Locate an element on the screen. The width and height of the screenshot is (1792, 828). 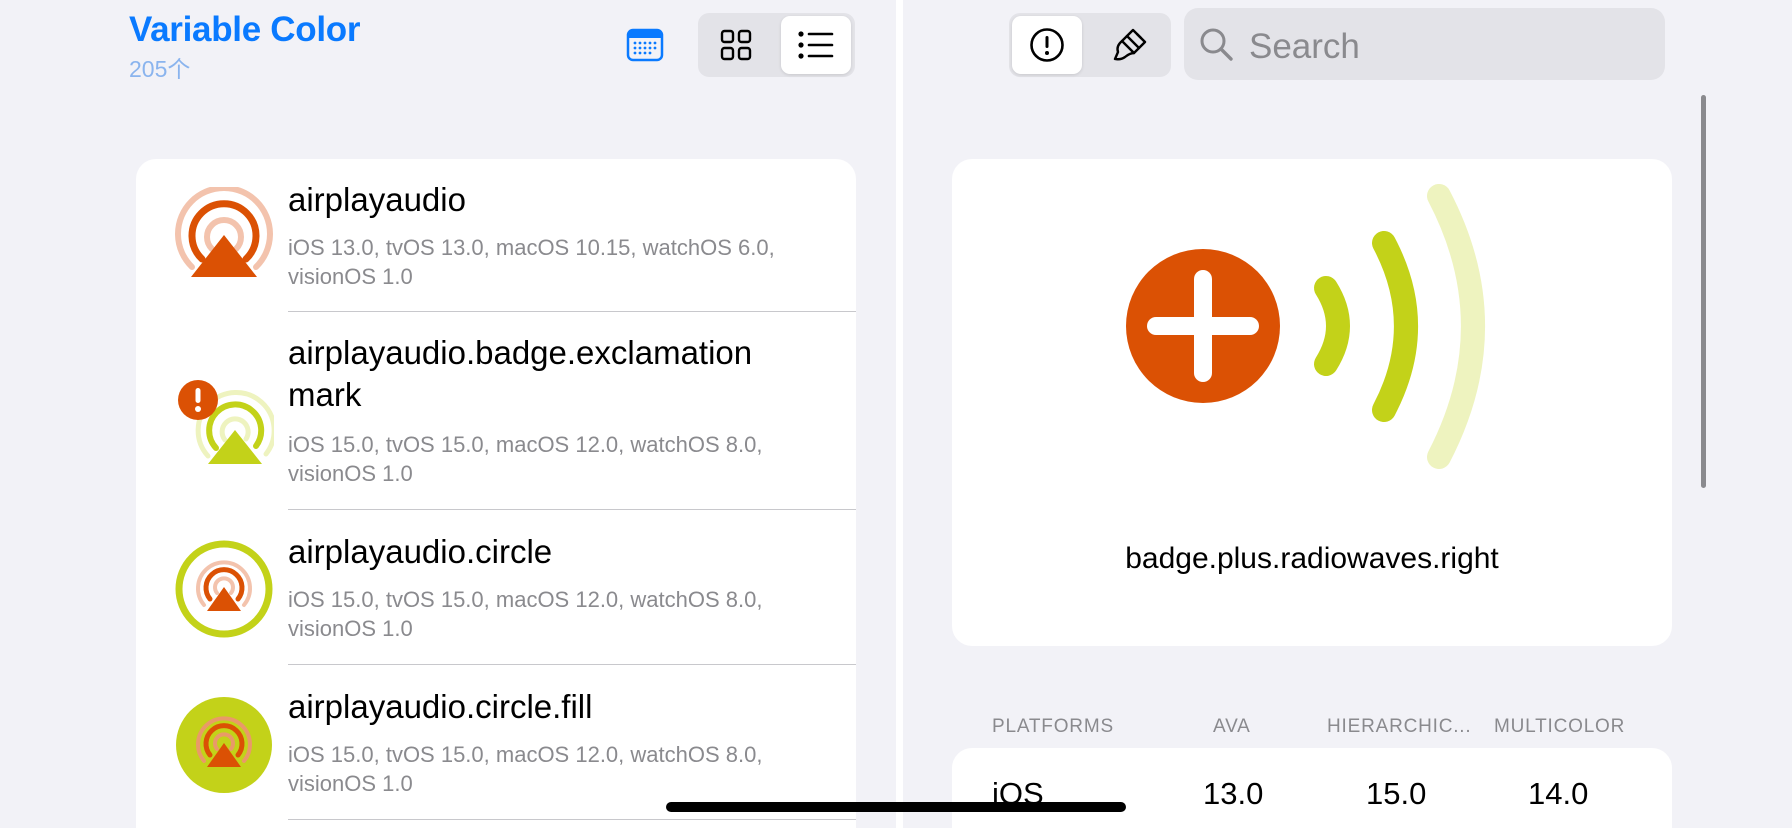
info-mode-button is located at coordinates (1047, 45).